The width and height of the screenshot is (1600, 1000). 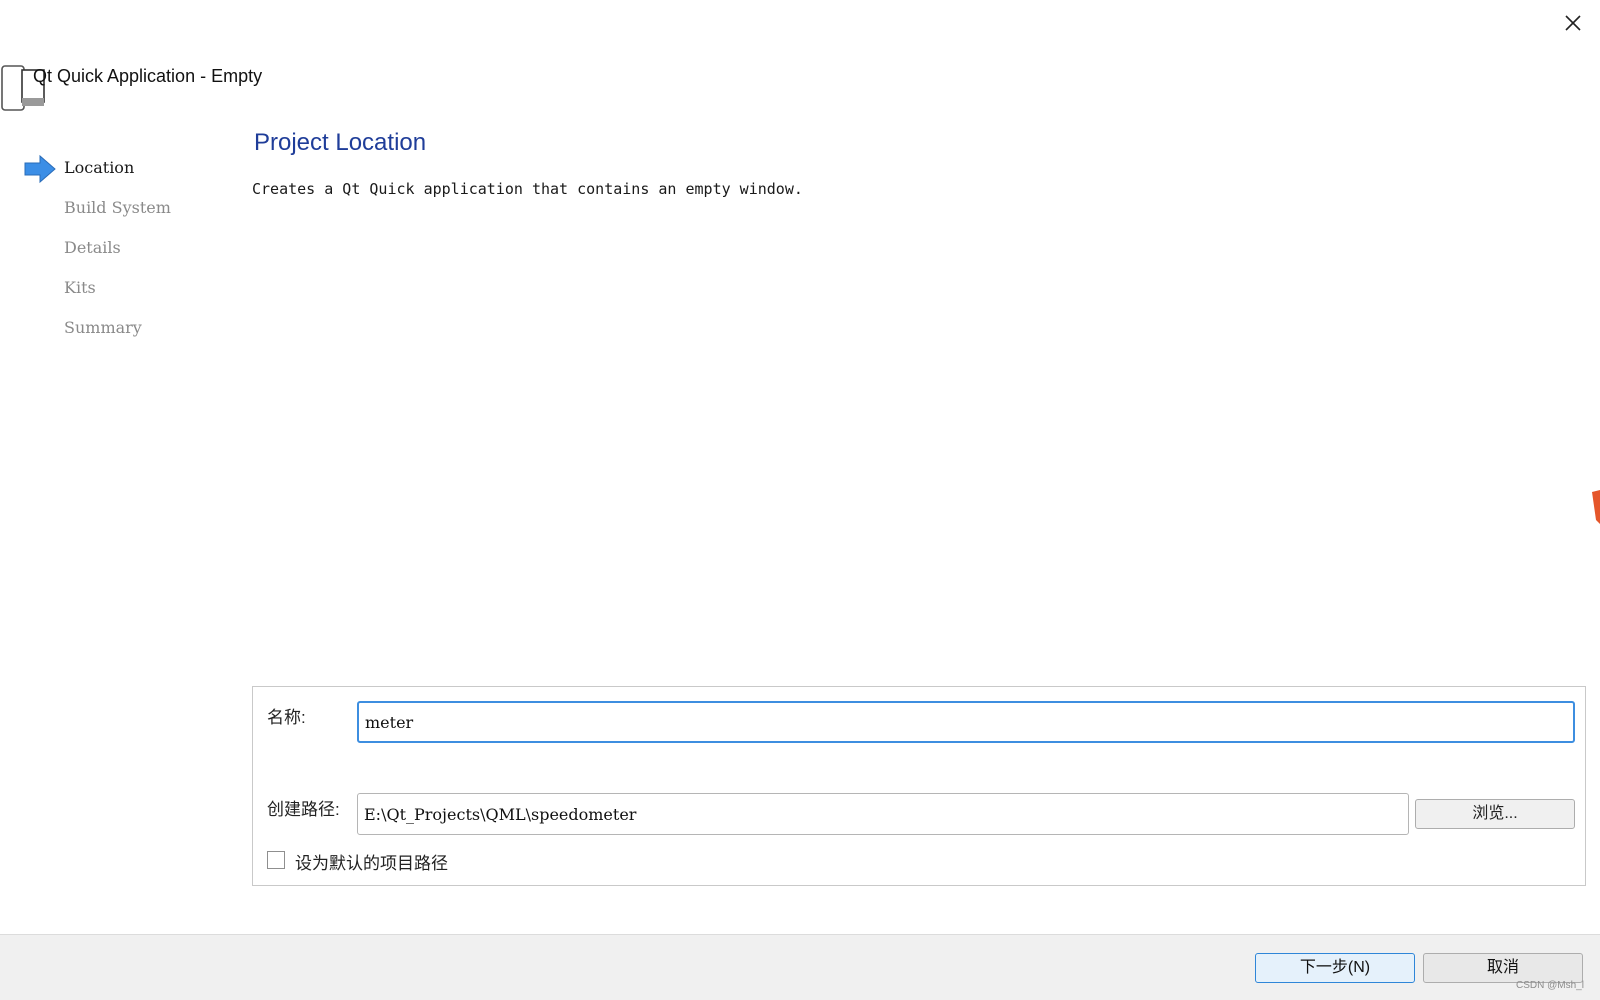 What do you see at coordinates (40, 169) in the screenshot?
I see `current-step-arrow-icon` at bounding box center [40, 169].